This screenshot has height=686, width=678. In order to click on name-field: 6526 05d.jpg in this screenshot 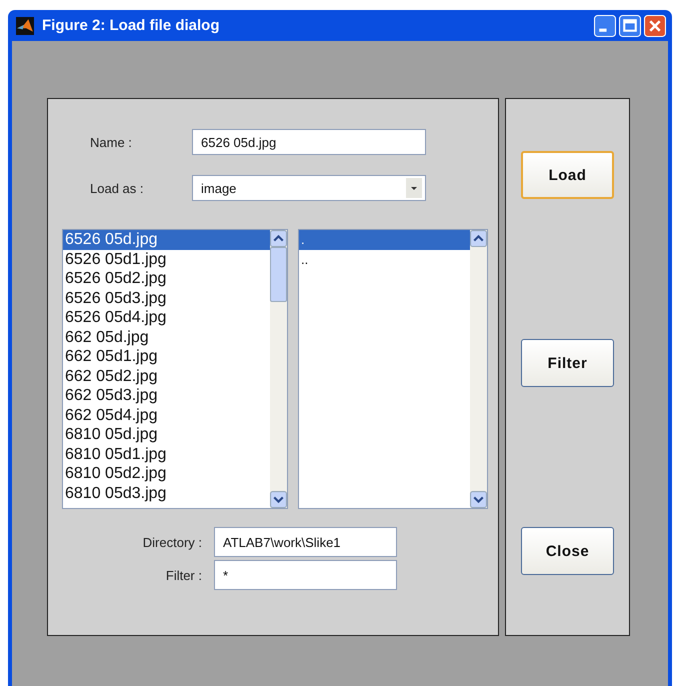, I will do `click(309, 142)`.